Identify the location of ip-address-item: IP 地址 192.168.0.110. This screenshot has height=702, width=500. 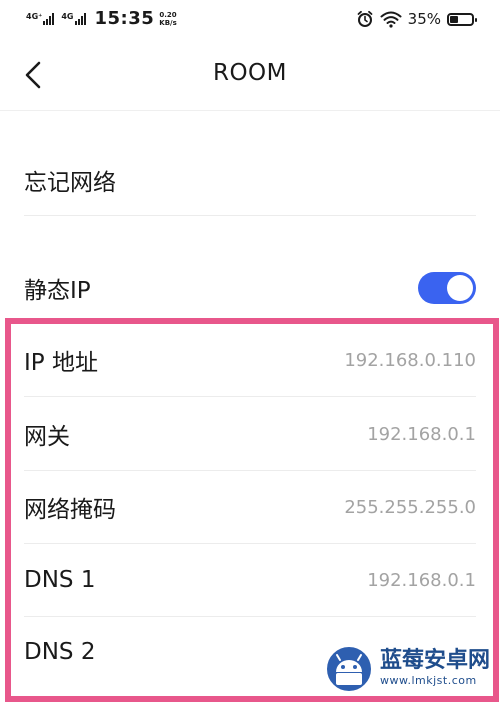
(250, 360).